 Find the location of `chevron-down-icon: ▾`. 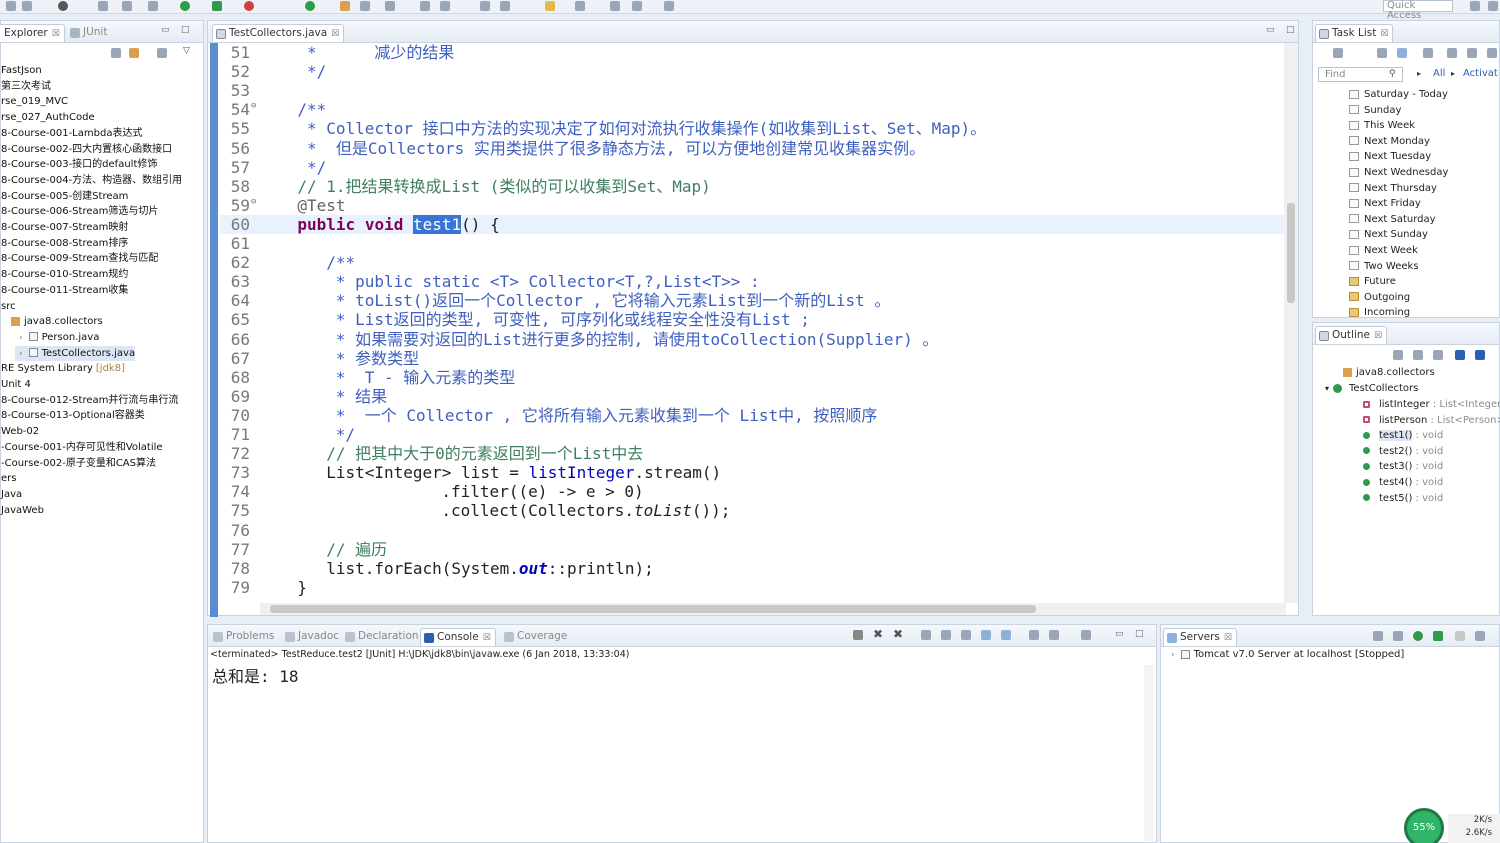

chevron-down-icon: ▾ is located at coordinates (1327, 388).